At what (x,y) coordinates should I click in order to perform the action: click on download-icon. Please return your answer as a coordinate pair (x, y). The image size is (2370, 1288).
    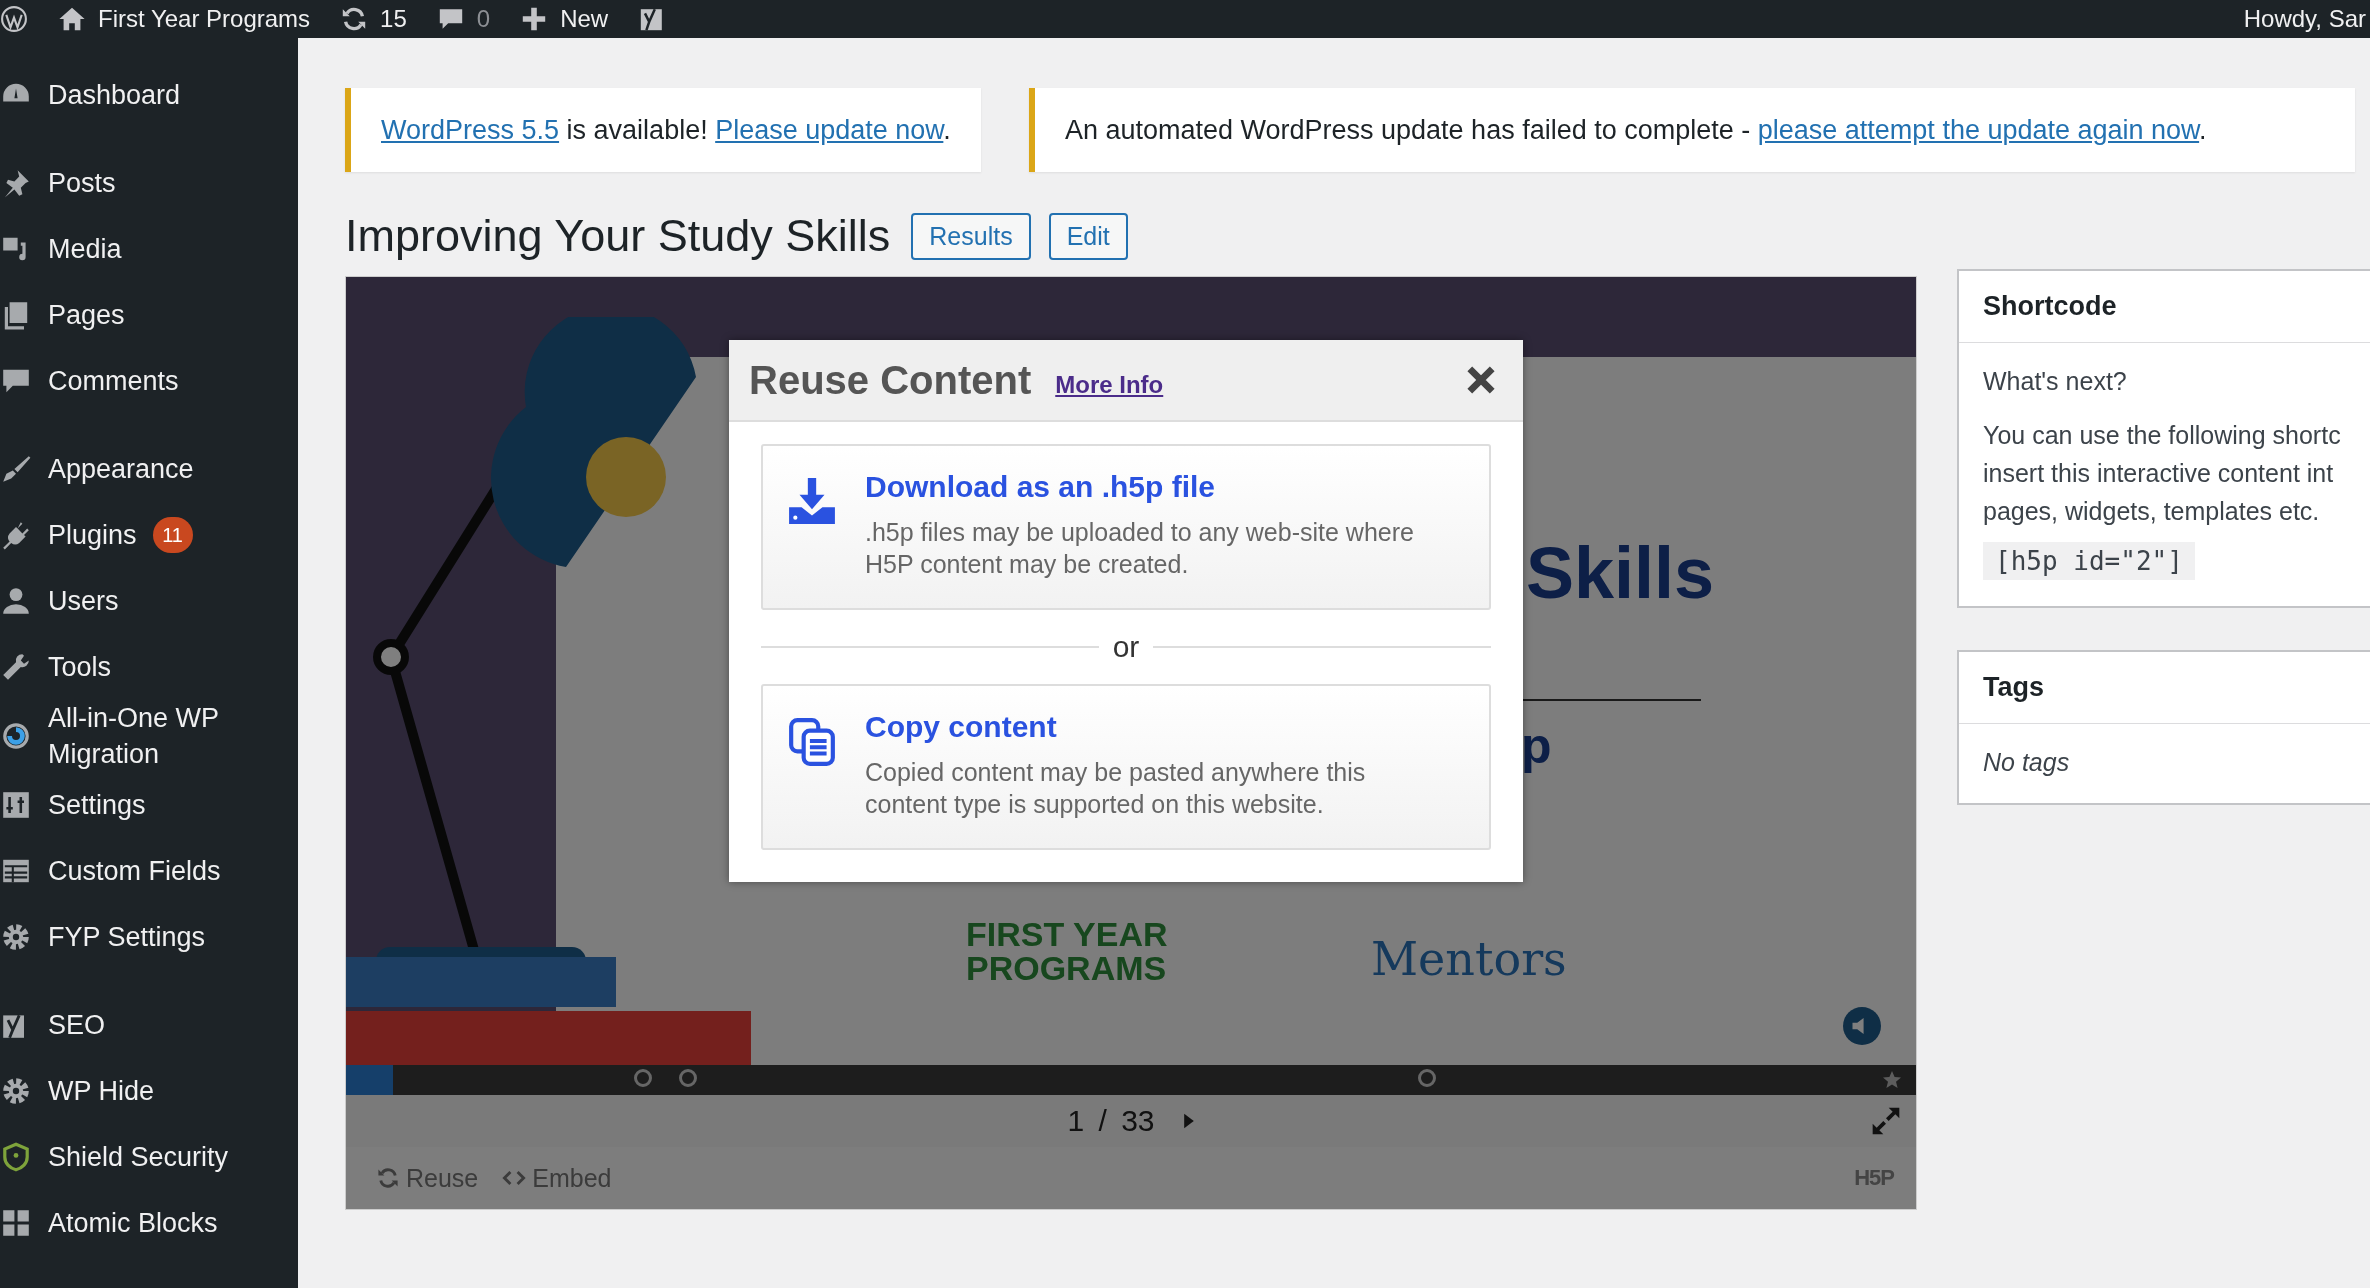
    Looking at the image, I should click on (812, 501).